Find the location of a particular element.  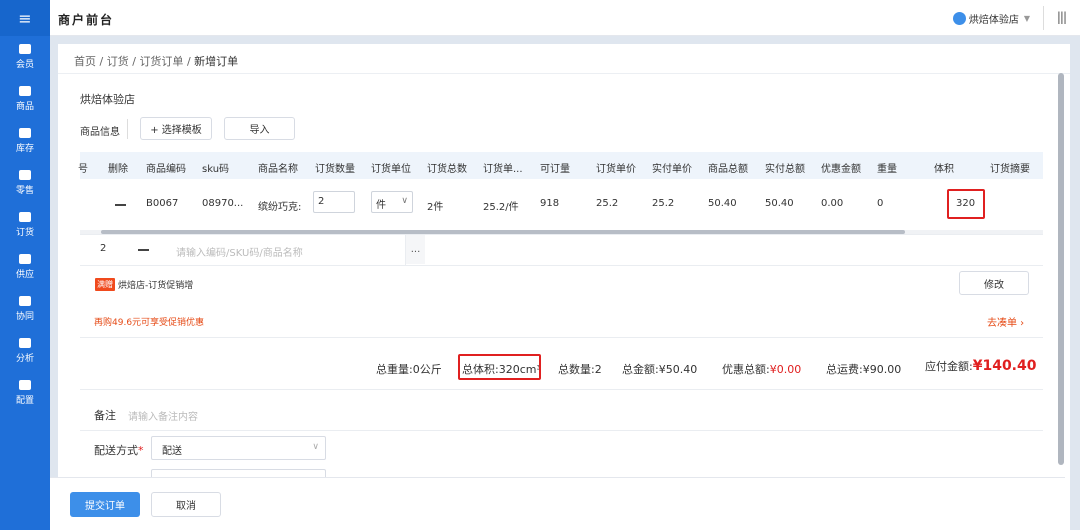

retail-icon is located at coordinates (25, 175).